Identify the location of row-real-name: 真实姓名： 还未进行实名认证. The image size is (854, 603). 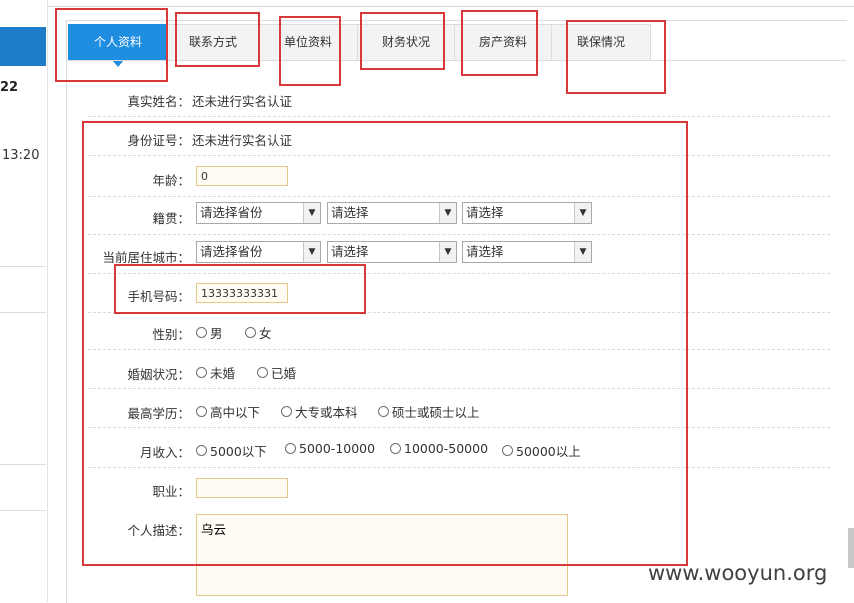
(459, 99).